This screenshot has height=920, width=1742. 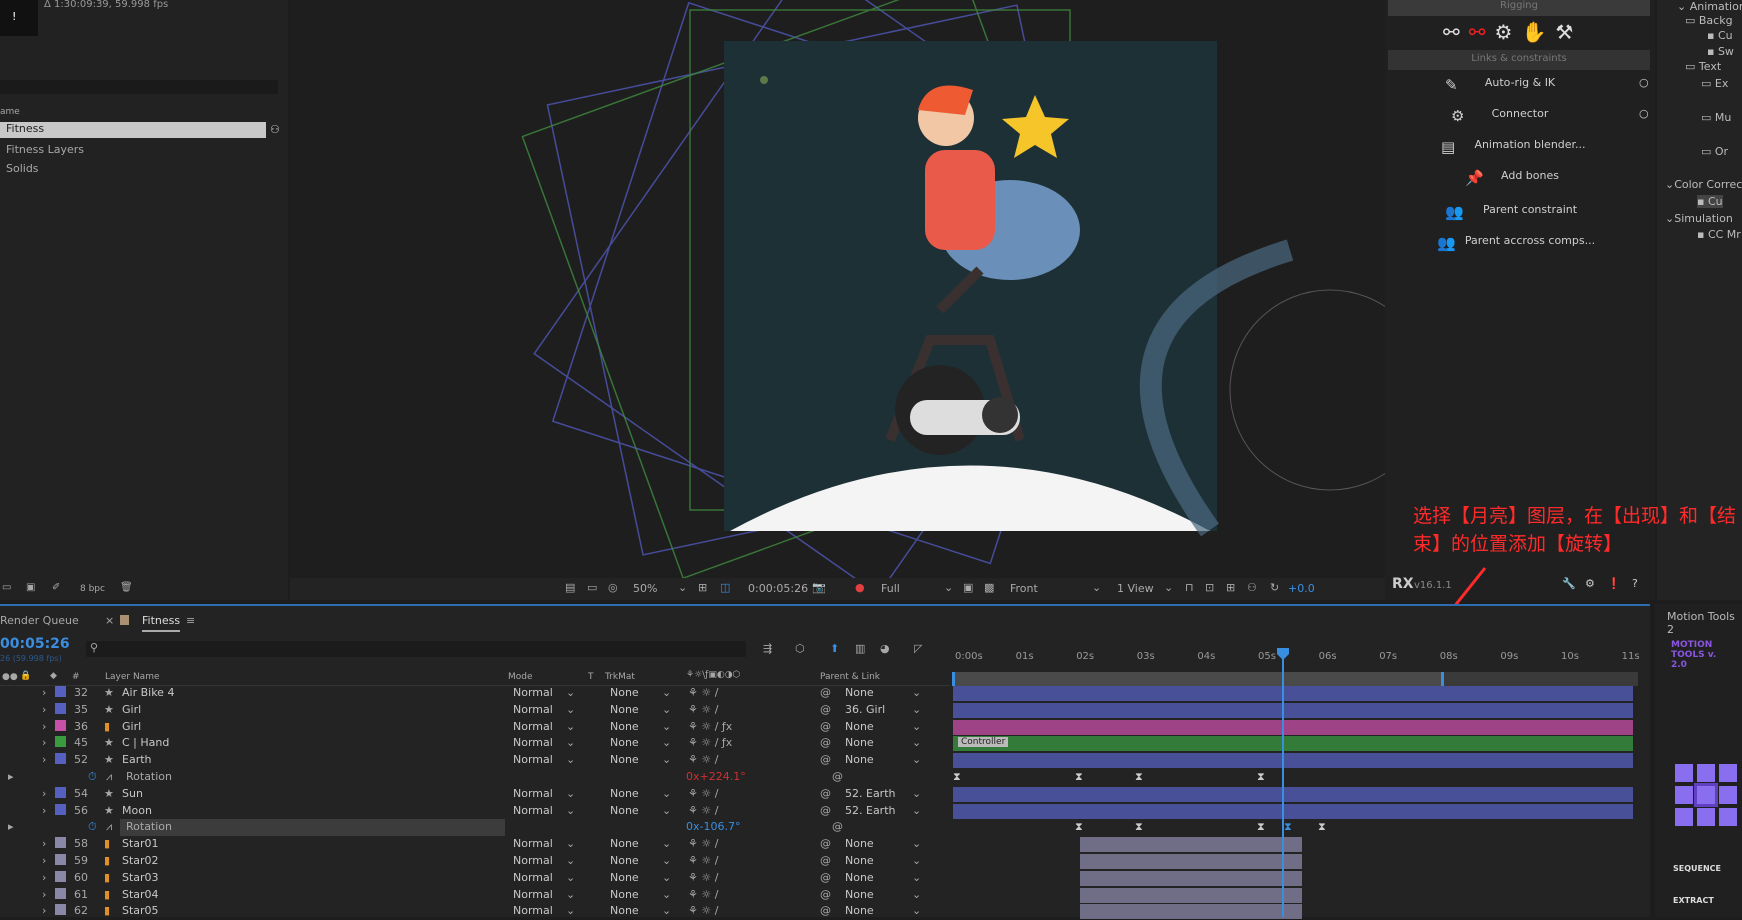 What do you see at coordinates (1568, 32) in the screenshot?
I see `tools-icon: ⚒` at bounding box center [1568, 32].